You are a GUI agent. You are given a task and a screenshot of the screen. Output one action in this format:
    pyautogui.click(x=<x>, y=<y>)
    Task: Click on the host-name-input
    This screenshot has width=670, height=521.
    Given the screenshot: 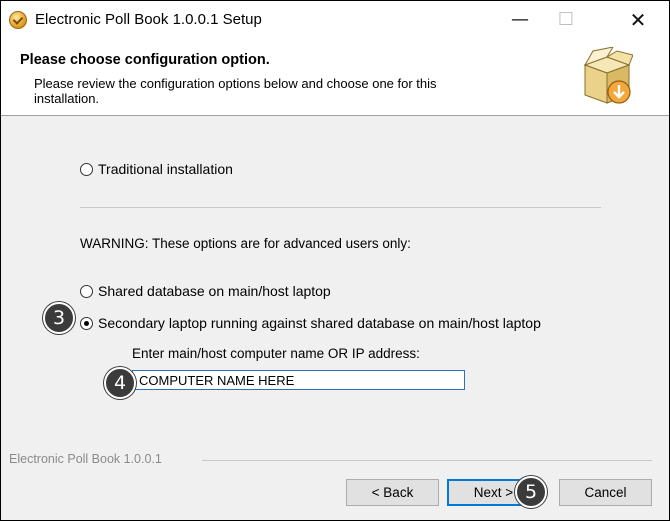 What is the action you would take?
    pyautogui.click(x=298, y=380)
    